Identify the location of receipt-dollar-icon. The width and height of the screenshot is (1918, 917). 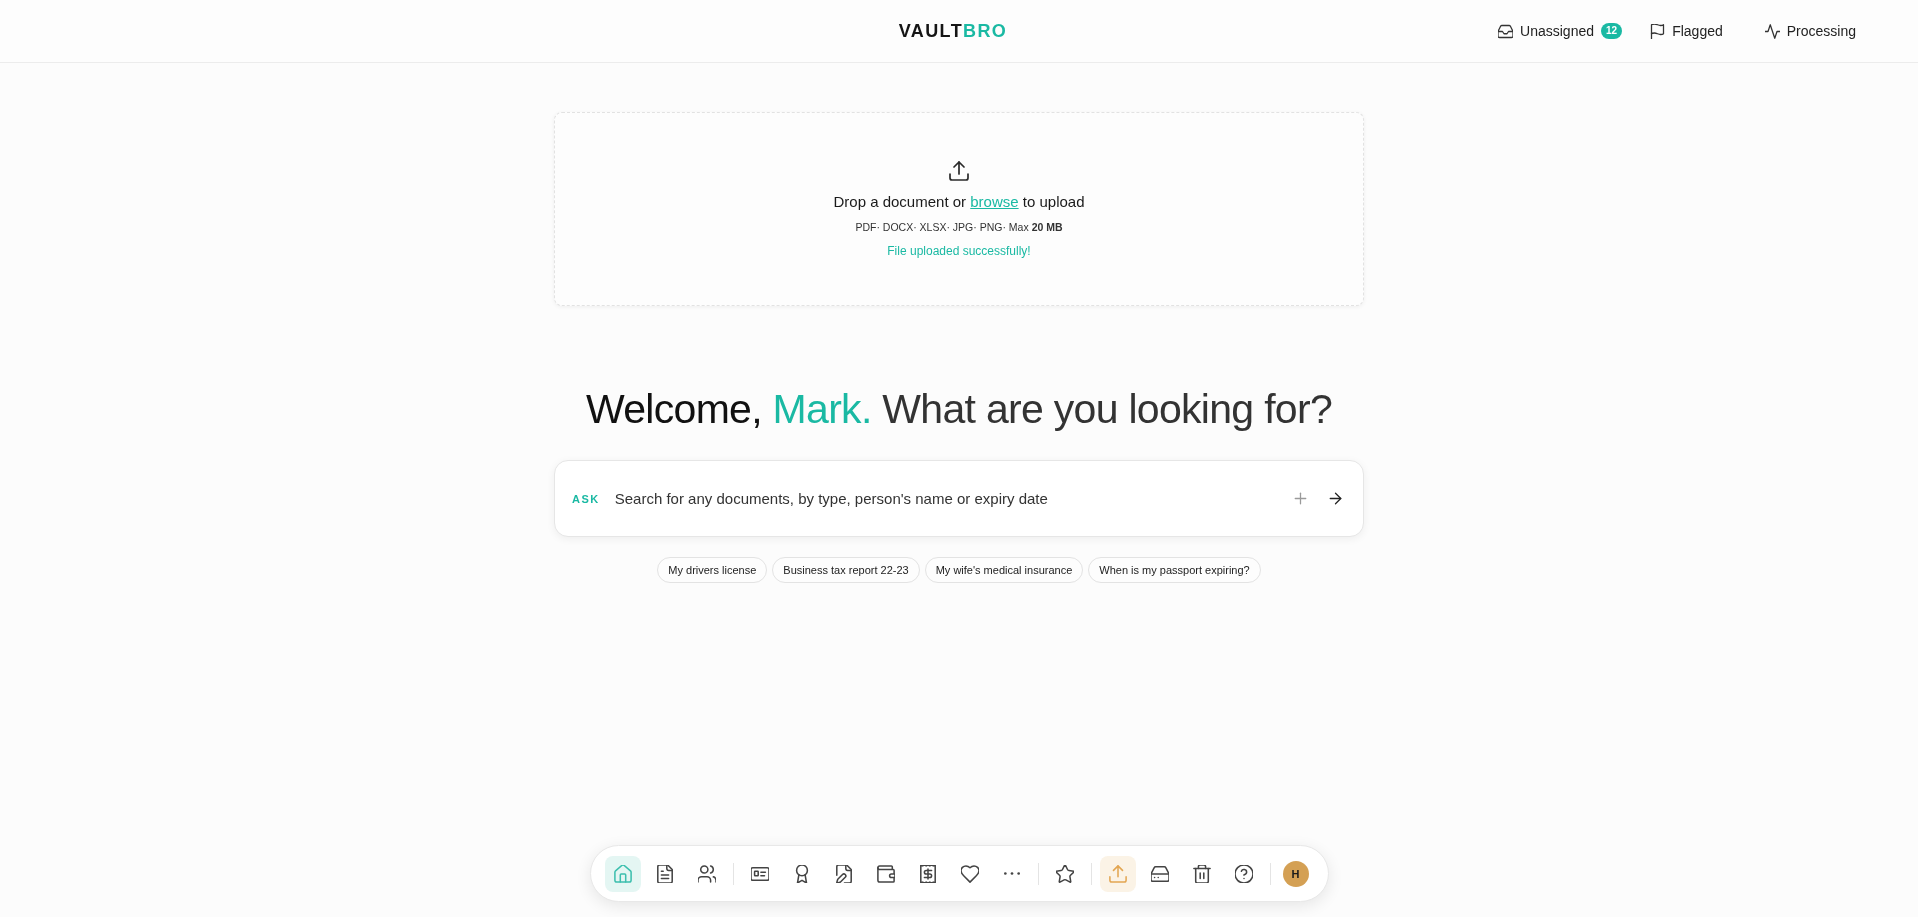
(927, 873).